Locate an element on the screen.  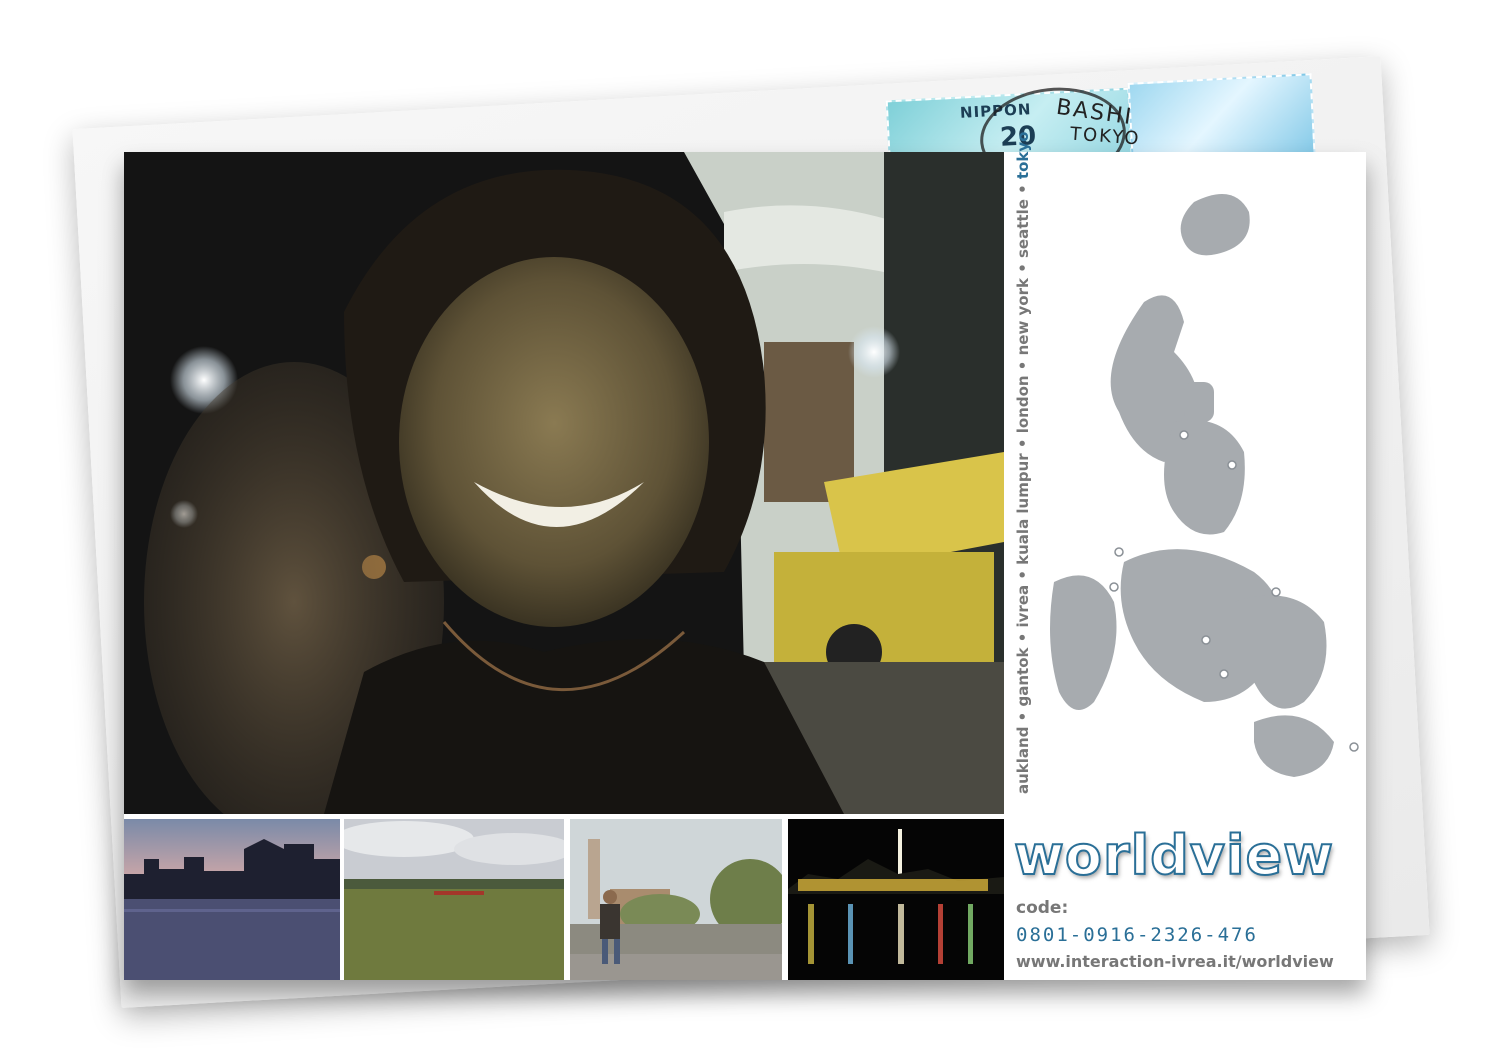
thumbnail-town-image is located at coordinates (676, 899).